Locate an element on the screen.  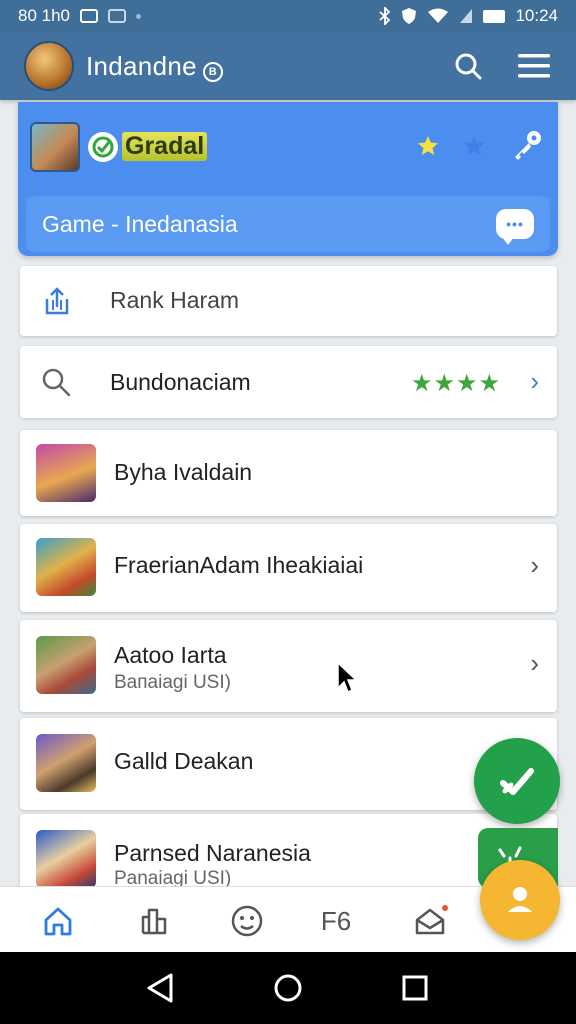
game-logo-text: Gradal is located at coordinates (165, 146).